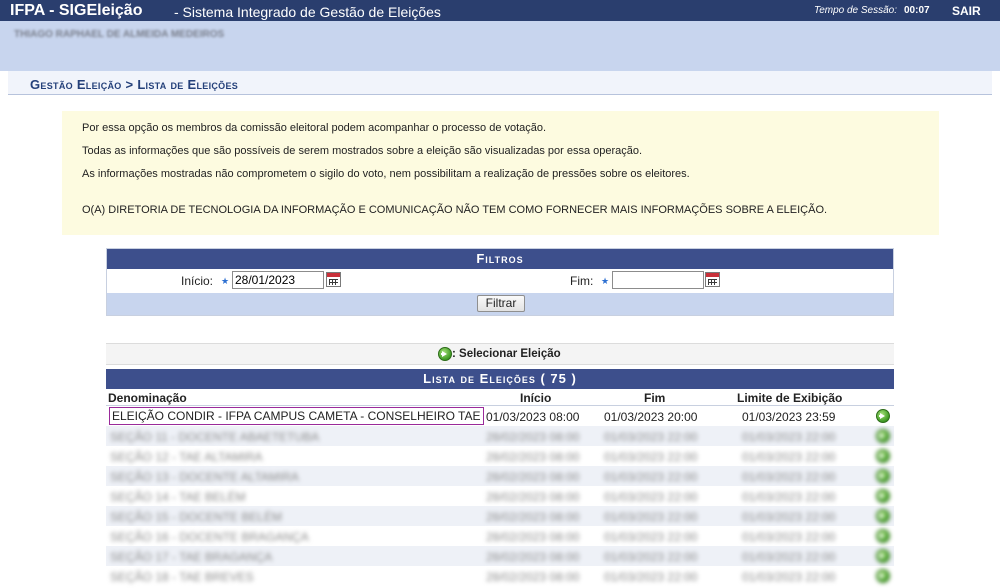  What do you see at coordinates (500, 379) in the screenshot?
I see `list-title: Lista de Eleições ( 75 )` at bounding box center [500, 379].